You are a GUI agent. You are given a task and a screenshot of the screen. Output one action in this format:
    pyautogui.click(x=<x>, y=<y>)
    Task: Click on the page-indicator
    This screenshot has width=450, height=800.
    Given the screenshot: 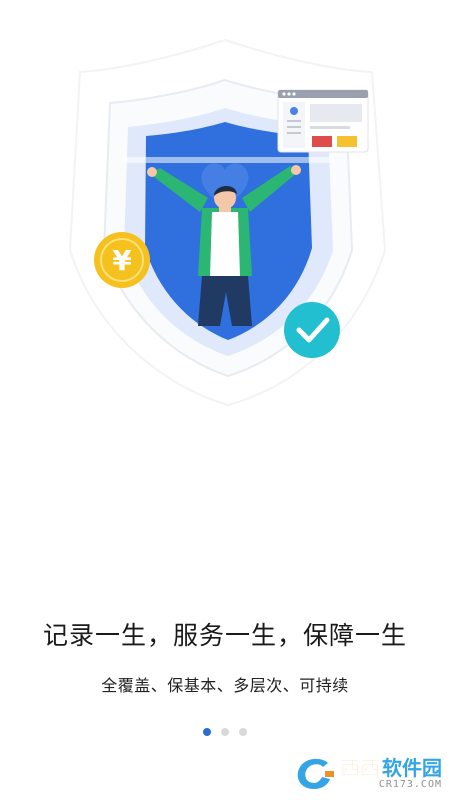 What is the action you would take?
    pyautogui.click(x=225, y=732)
    